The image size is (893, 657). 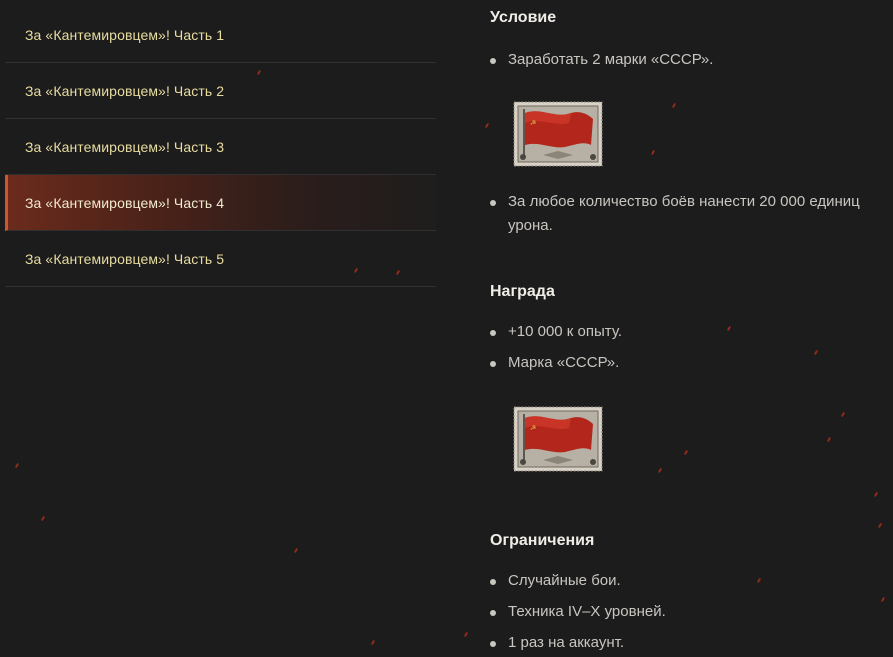 I want to click on sidebar-item-part-1: За «Кантемировцем»! Часть 1, so click(x=220, y=35).